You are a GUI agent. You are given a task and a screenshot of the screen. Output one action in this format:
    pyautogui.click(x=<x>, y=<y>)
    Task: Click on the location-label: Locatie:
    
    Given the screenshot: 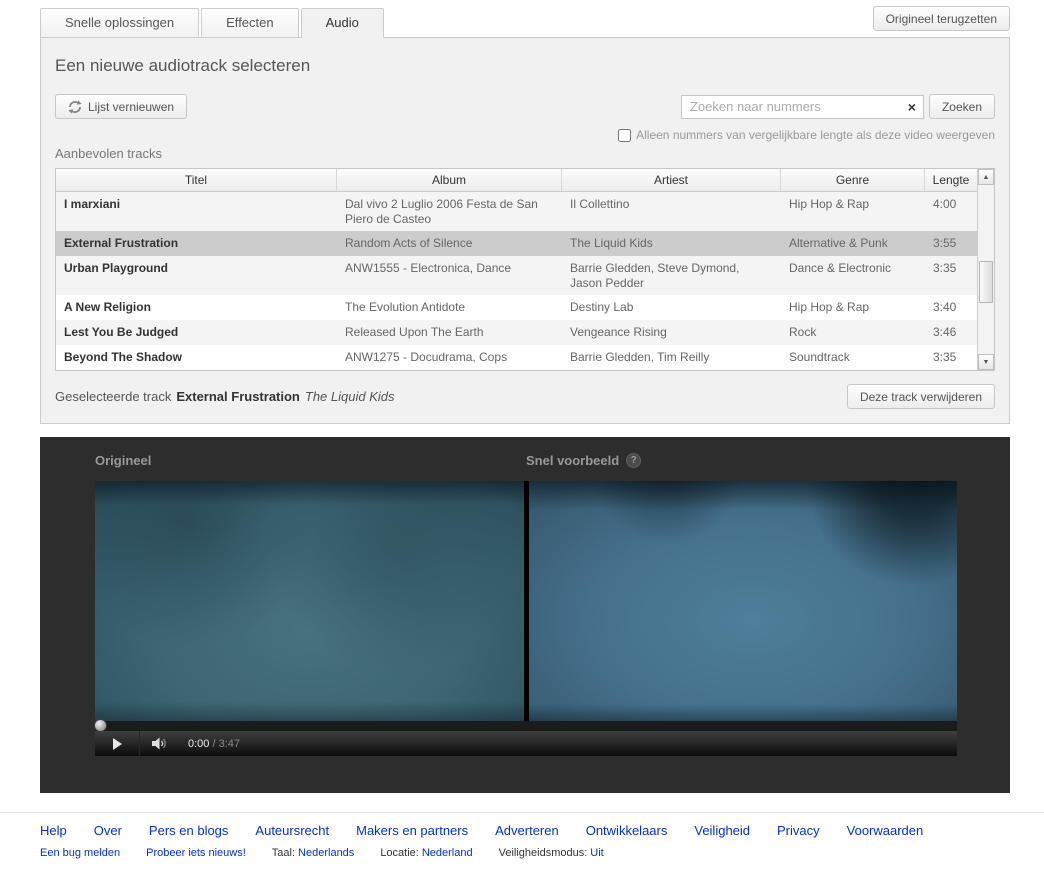 What is the action you would take?
    pyautogui.click(x=399, y=853)
    